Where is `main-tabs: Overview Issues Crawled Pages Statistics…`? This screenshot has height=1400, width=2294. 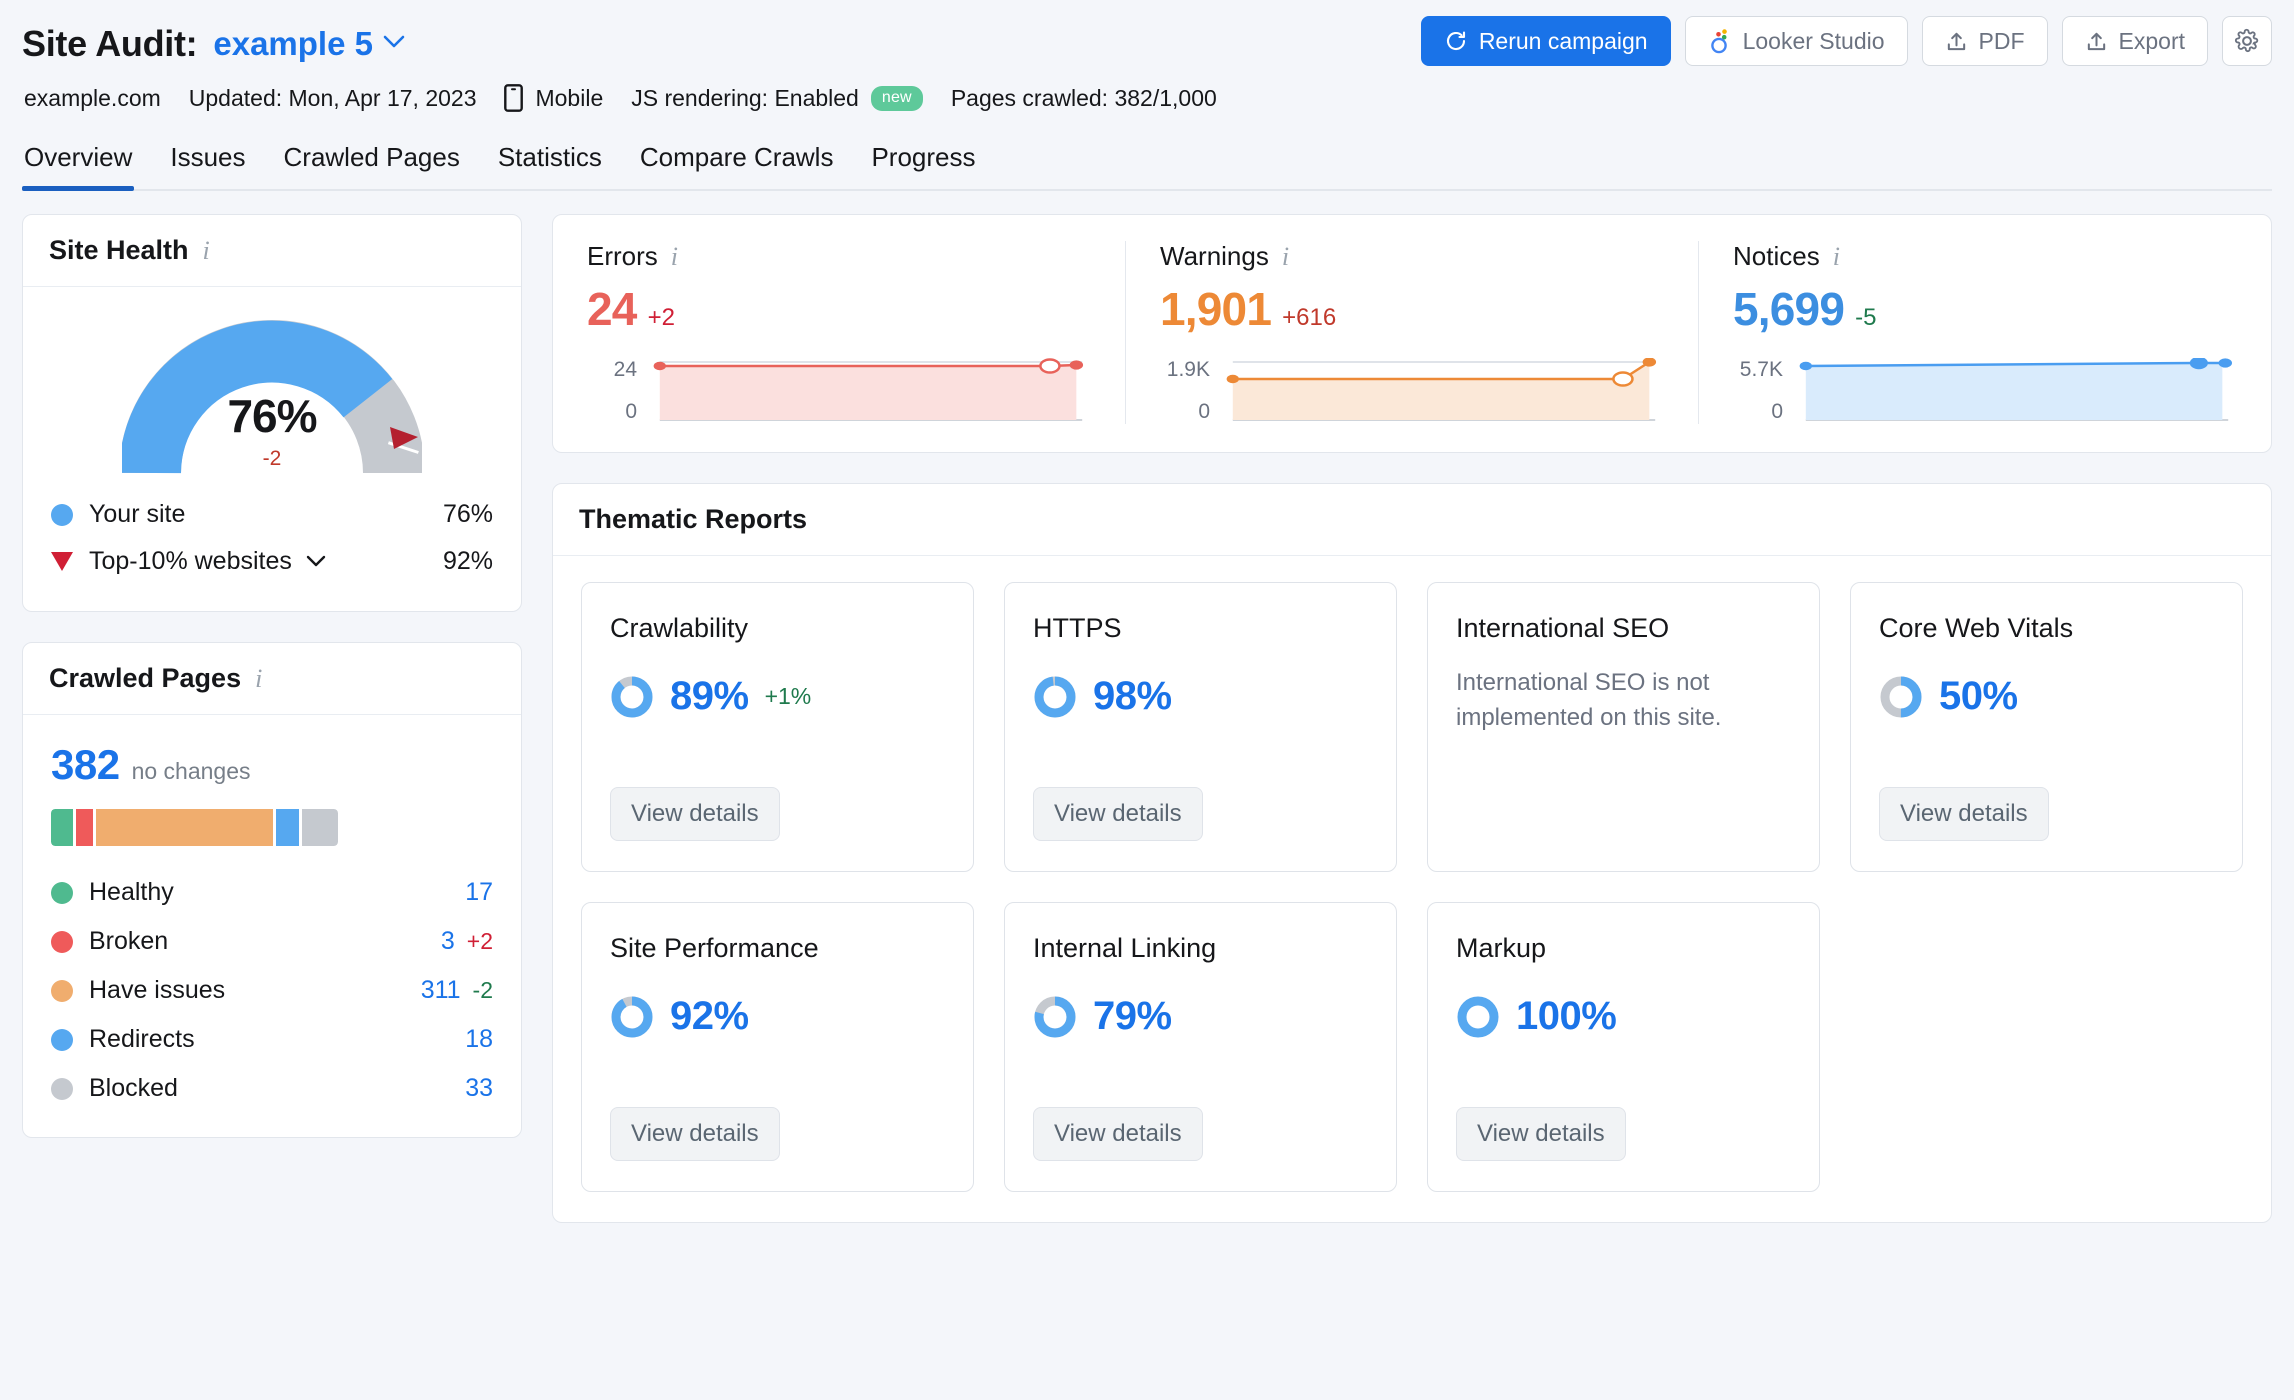 main-tabs: Overview Issues Crawled Pages Statistics… is located at coordinates (1147, 166).